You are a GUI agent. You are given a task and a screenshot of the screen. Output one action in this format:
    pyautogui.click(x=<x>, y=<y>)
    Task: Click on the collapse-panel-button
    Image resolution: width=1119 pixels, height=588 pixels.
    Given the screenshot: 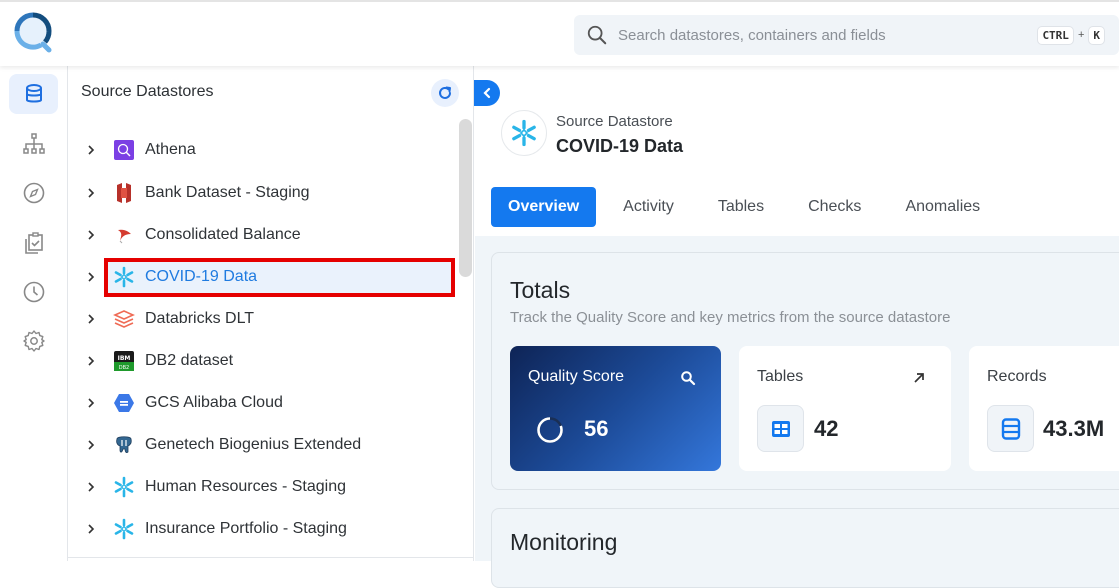 What is the action you would take?
    pyautogui.click(x=487, y=93)
    